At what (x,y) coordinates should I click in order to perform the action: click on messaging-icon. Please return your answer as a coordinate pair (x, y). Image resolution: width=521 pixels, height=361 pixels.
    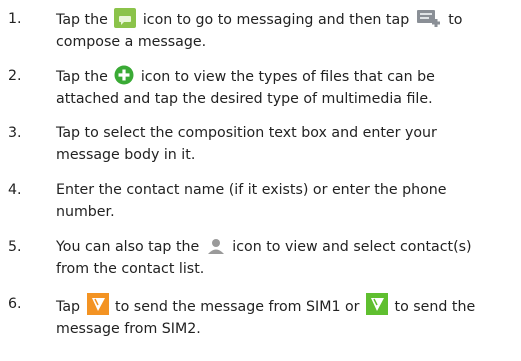
    Looking at the image, I should click on (125, 18).